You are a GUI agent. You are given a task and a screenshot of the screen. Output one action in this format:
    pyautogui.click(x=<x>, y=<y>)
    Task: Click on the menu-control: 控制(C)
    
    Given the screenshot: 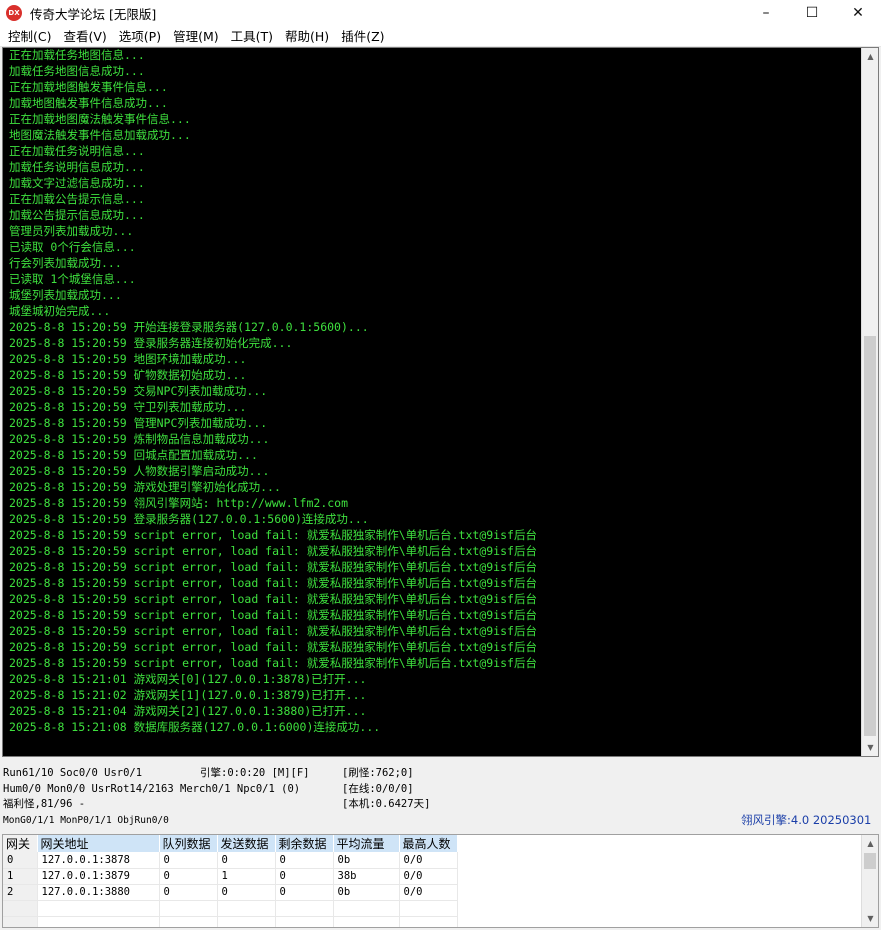 What is the action you would take?
    pyautogui.click(x=29, y=36)
    